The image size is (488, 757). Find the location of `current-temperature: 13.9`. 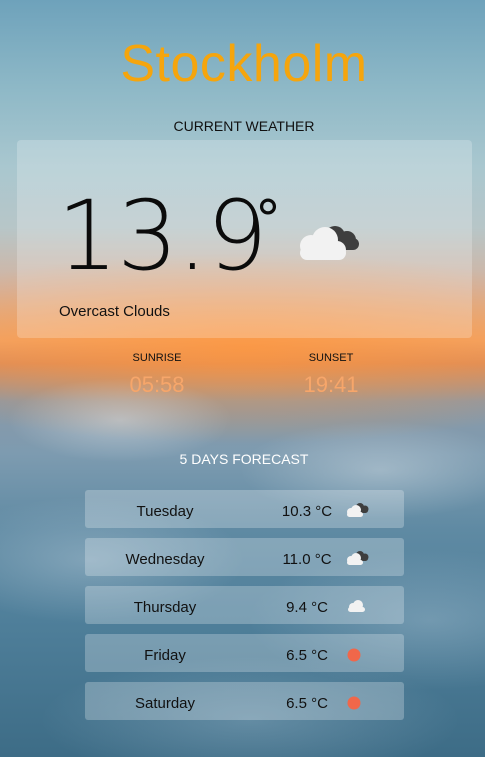

current-temperature: 13.9 is located at coordinates (162, 236).